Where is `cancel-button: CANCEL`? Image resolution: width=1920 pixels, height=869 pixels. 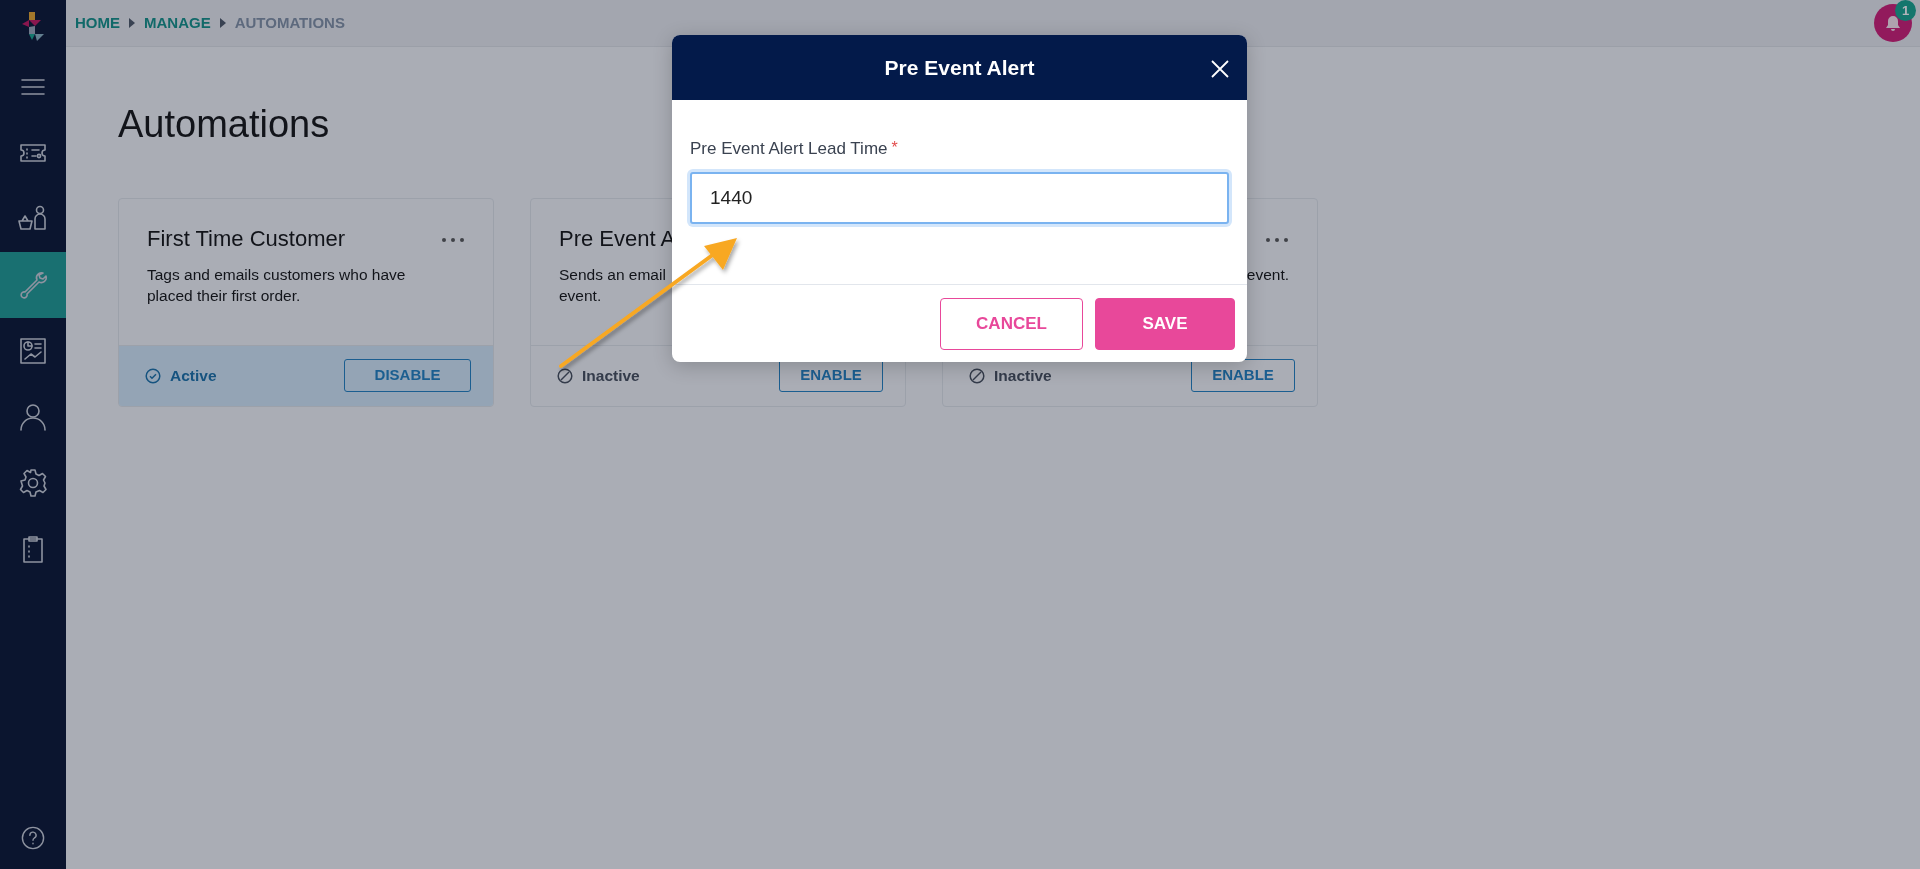
cancel-button: CANCEL is located at coordinates (1011, 323).